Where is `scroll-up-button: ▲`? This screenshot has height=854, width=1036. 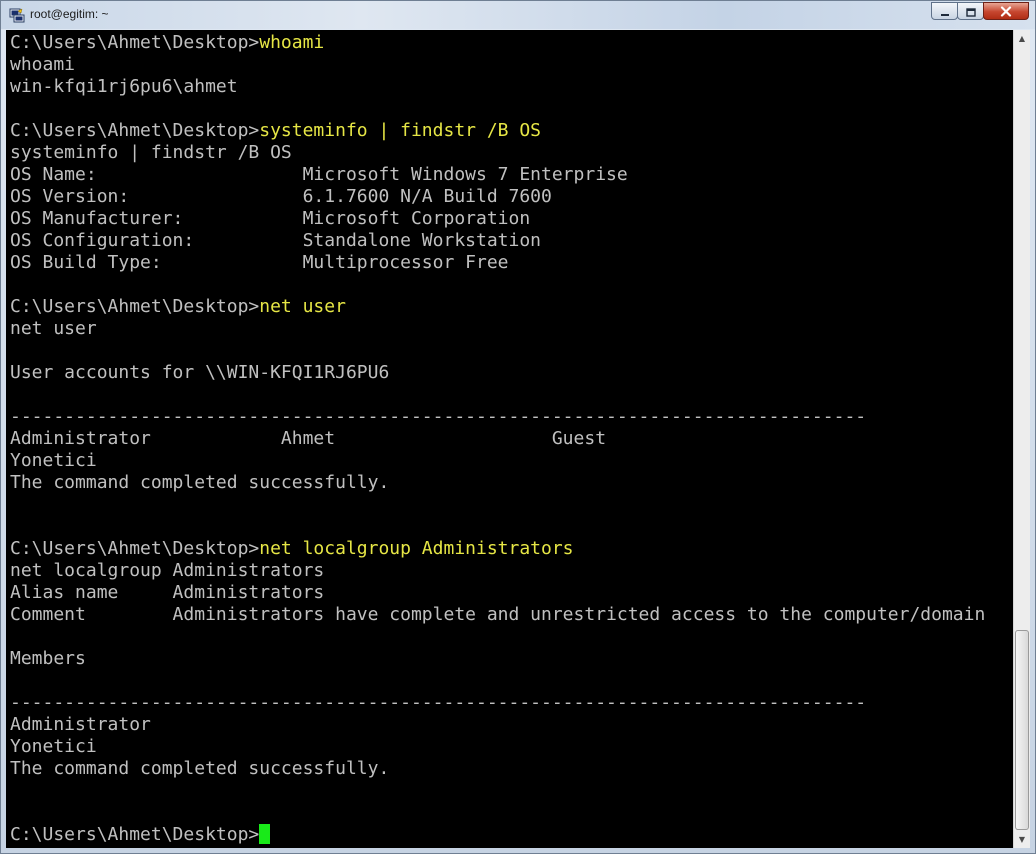
scroll-up-button: ▲ is located at coordinates (1022, 38).